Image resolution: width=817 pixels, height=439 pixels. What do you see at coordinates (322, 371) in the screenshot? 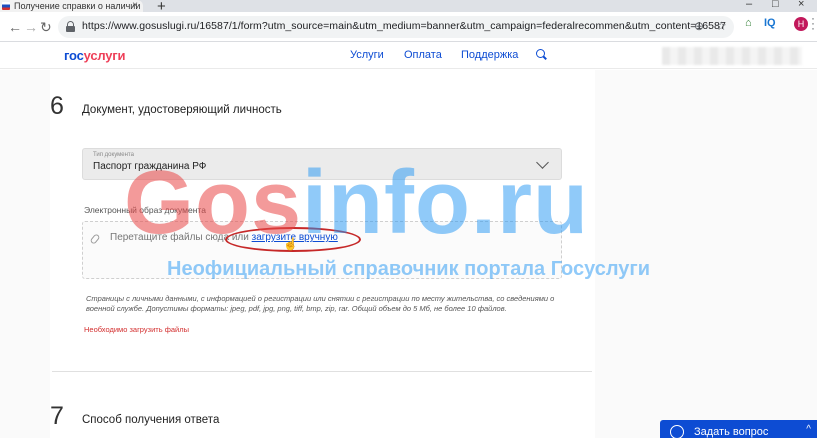
I see `section-divider` at bounding box center [322, 371].